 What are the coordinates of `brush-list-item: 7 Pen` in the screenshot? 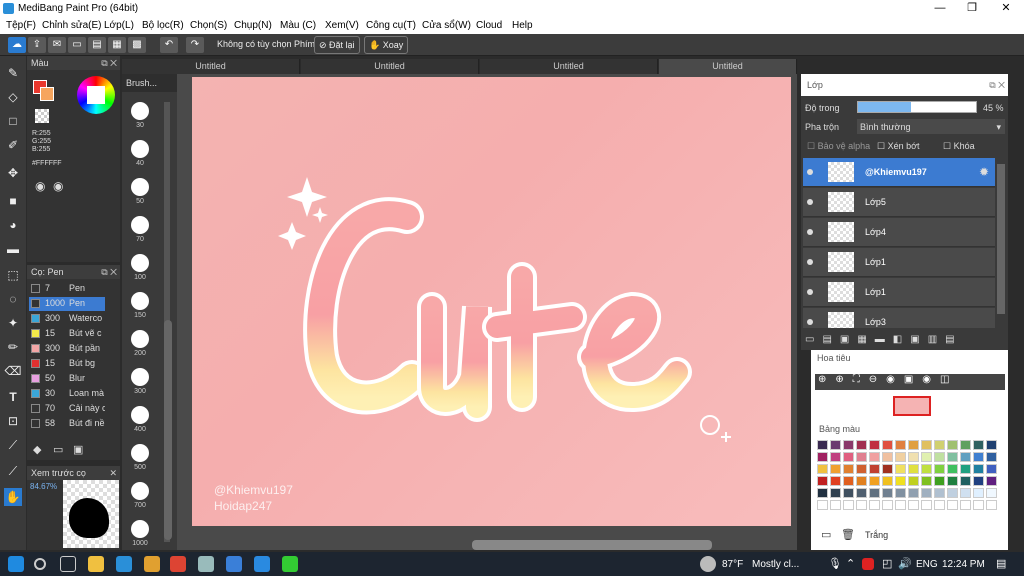 It's located at (67, 289).